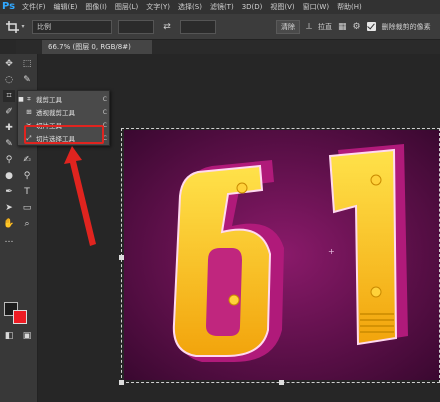  What do you see at coordinates (198, 26) in the screenshot?
I see `height-field` at bounding box center [198, 26].